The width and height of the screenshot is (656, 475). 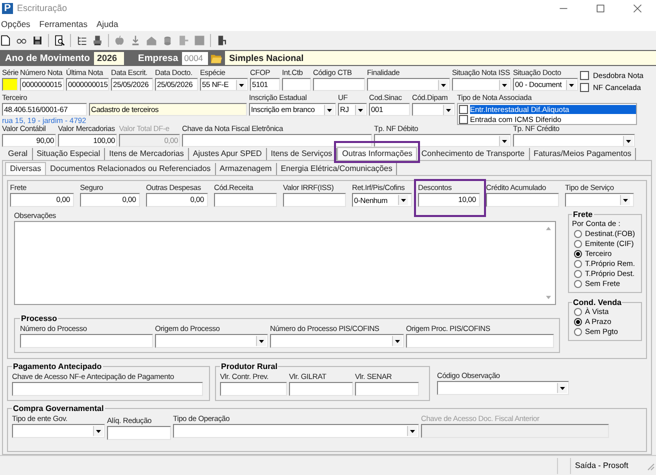 I want to click on tab: Armazenagem, so click(x=246, y=169).